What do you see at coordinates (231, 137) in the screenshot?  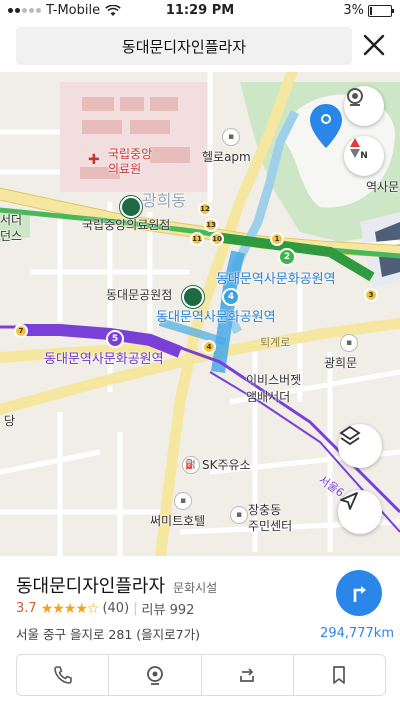 I see `poi-icon-helloapm: ▪` at bounding box center [231, 137].